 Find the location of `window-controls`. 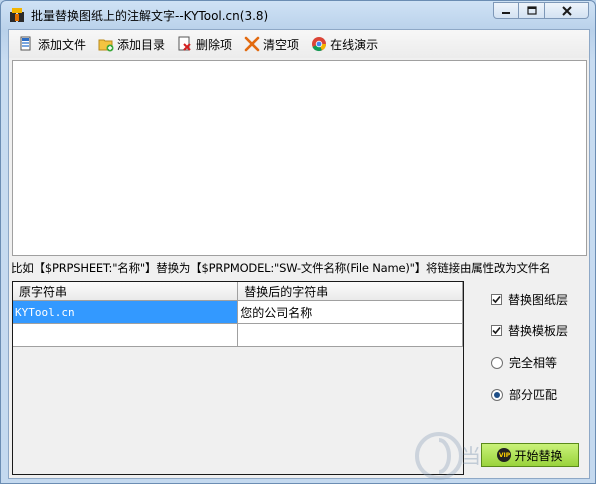

window-controls is located at coordinates (541, 11).